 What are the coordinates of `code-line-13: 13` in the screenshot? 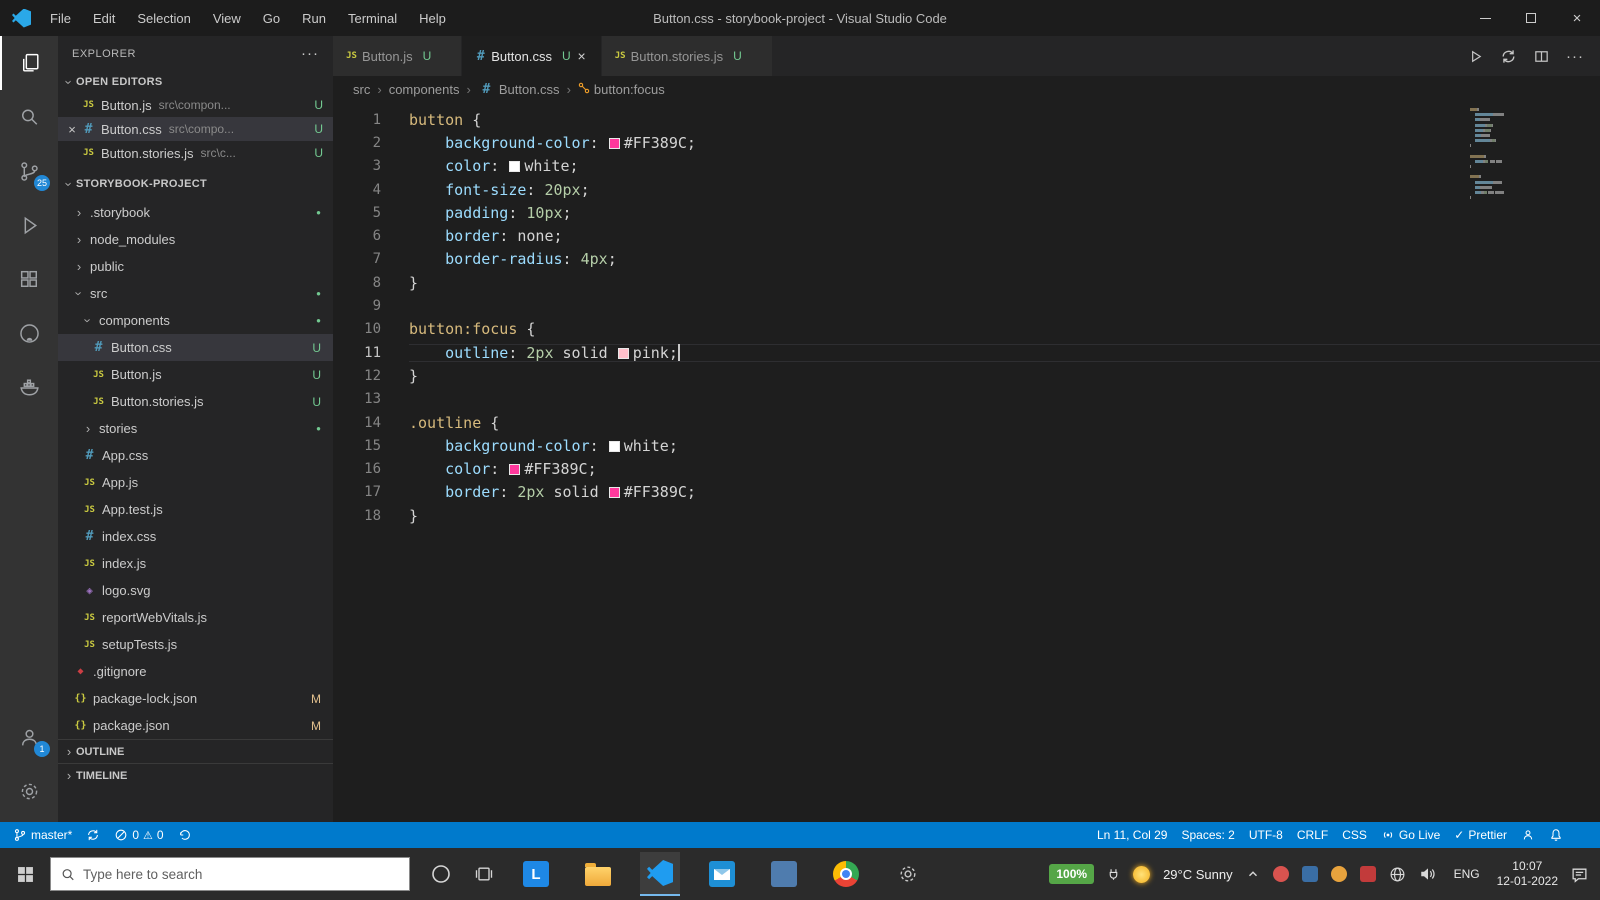 It's located at (966, 399).